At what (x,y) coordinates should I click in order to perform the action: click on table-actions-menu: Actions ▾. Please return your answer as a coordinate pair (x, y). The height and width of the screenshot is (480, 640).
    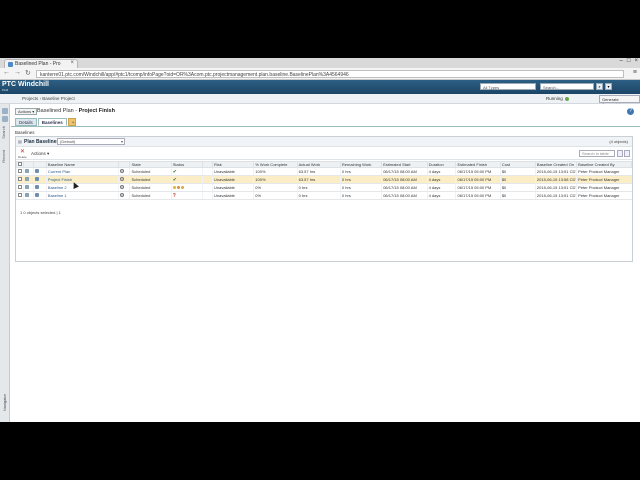
    Looking at the image, I should click on (40, 154).